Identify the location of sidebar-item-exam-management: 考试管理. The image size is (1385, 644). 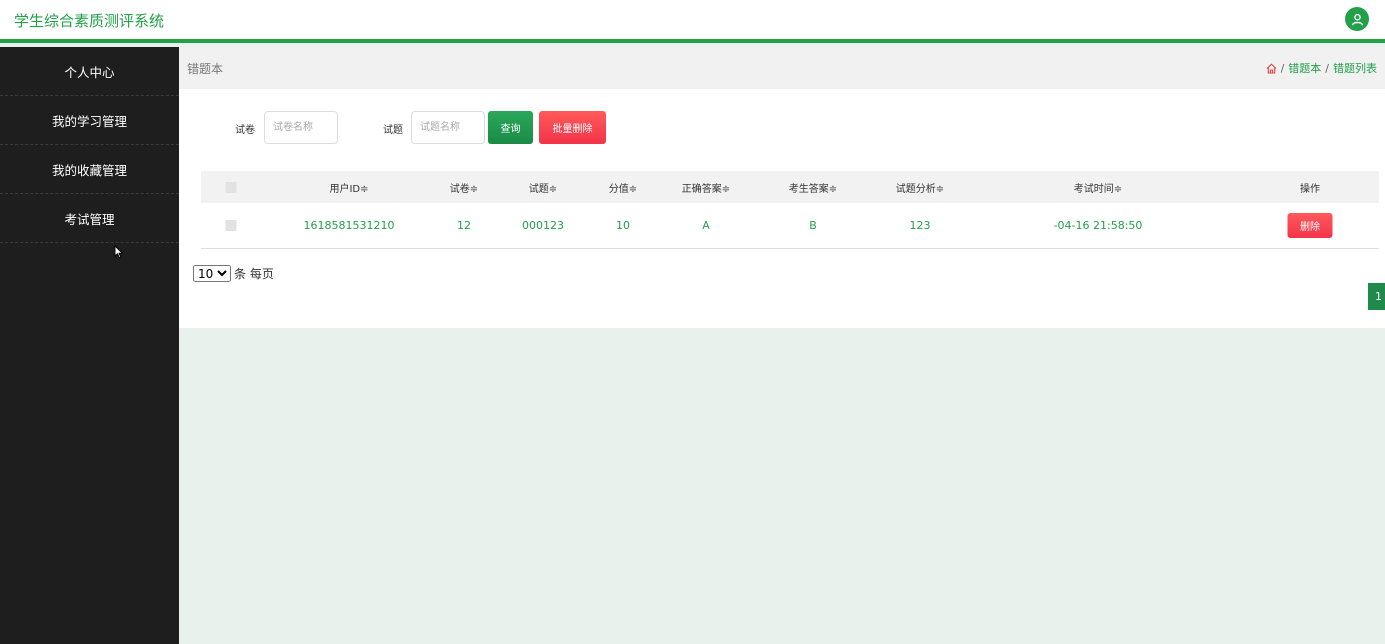
(89, 218).